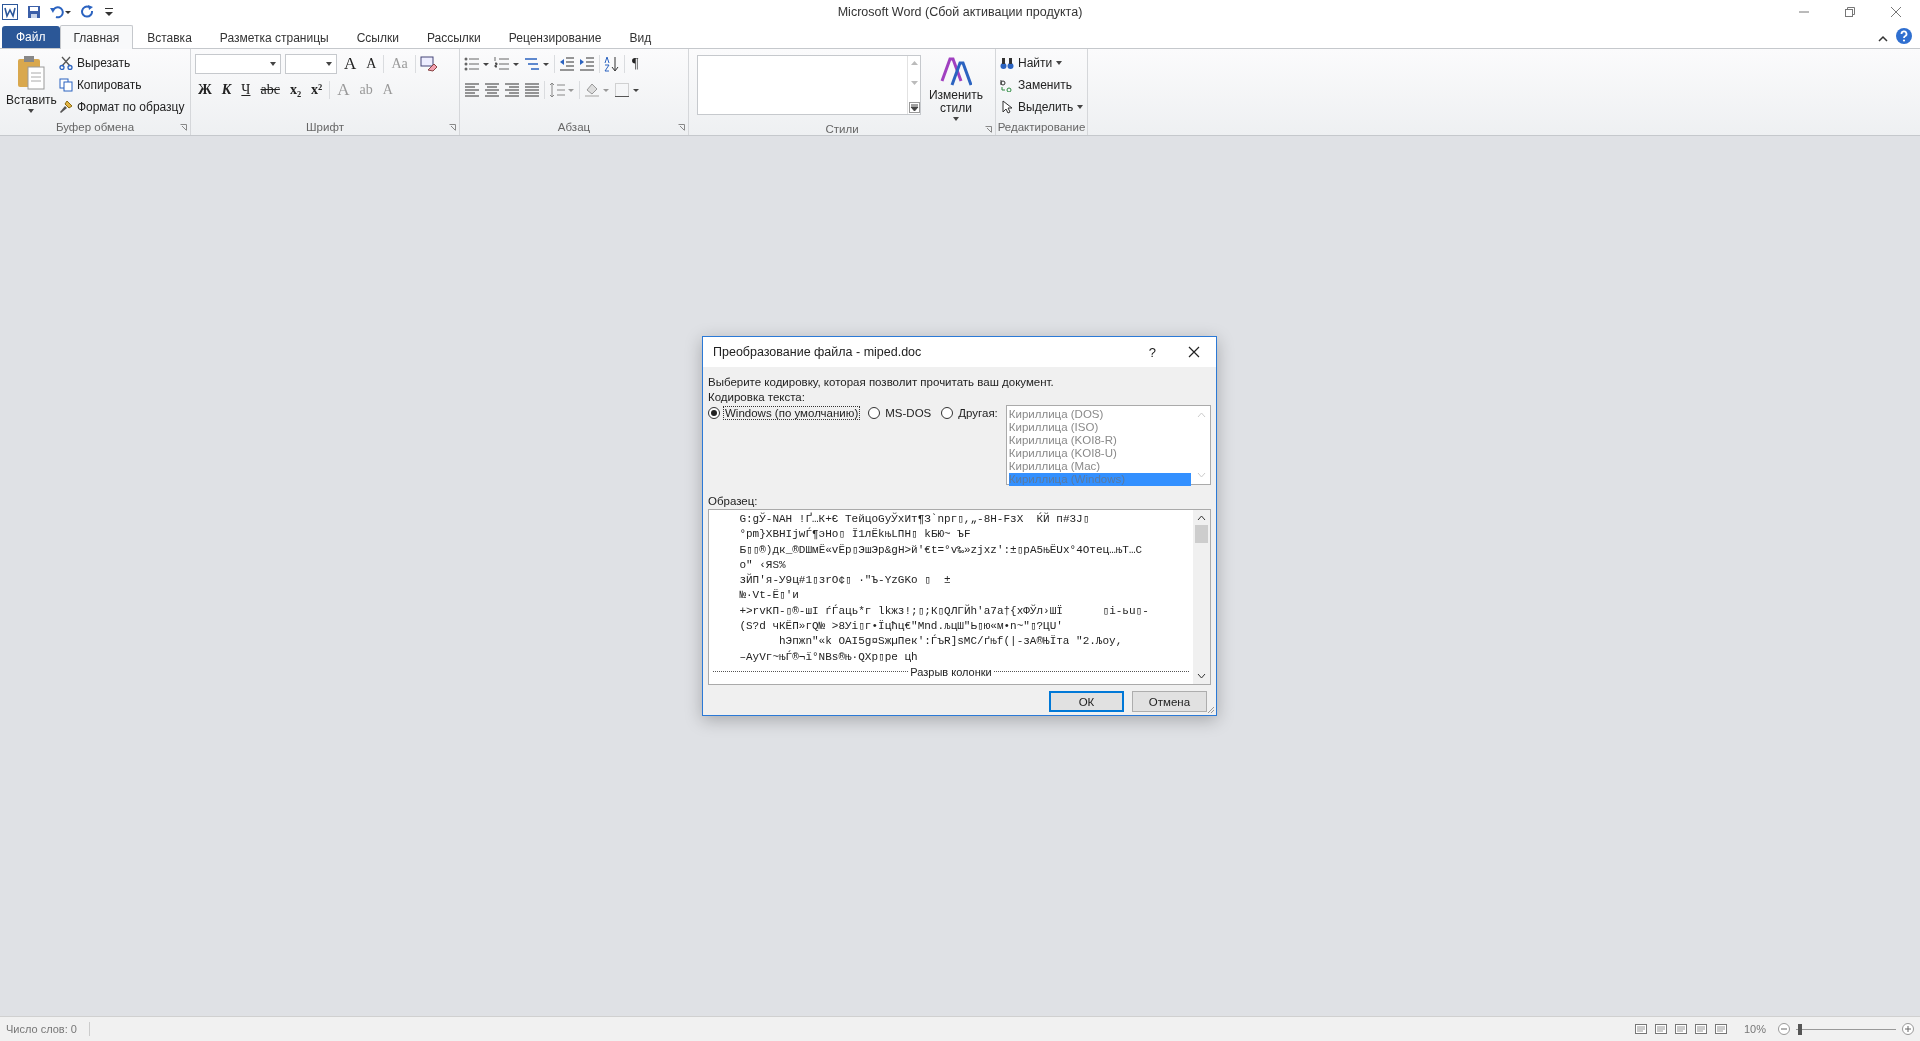  Describe the element at coordinates (96, 37) in the screenshot. I see `ribbon-tab: Главная` at that location.